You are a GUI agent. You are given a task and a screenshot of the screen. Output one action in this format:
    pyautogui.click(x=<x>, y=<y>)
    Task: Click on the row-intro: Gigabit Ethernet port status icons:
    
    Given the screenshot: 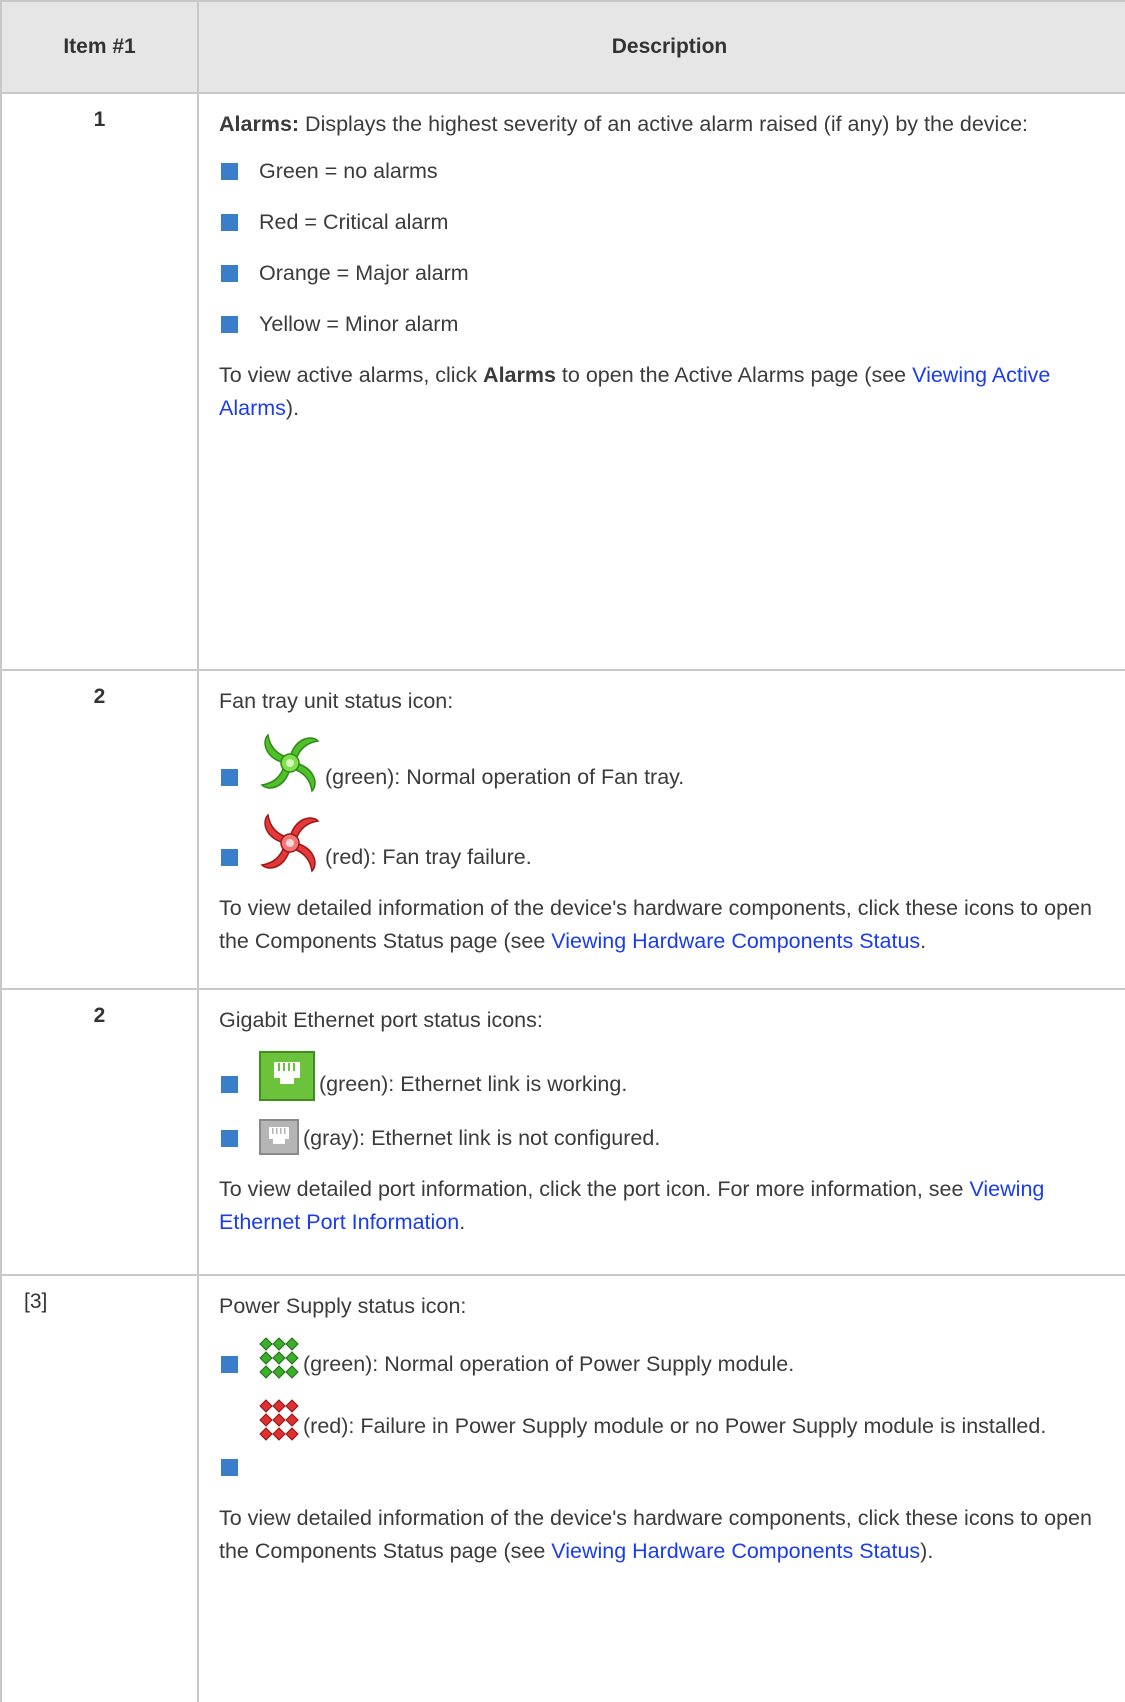 What is the action you would take?
    pyautogui.click(x=381, y=1020)
    